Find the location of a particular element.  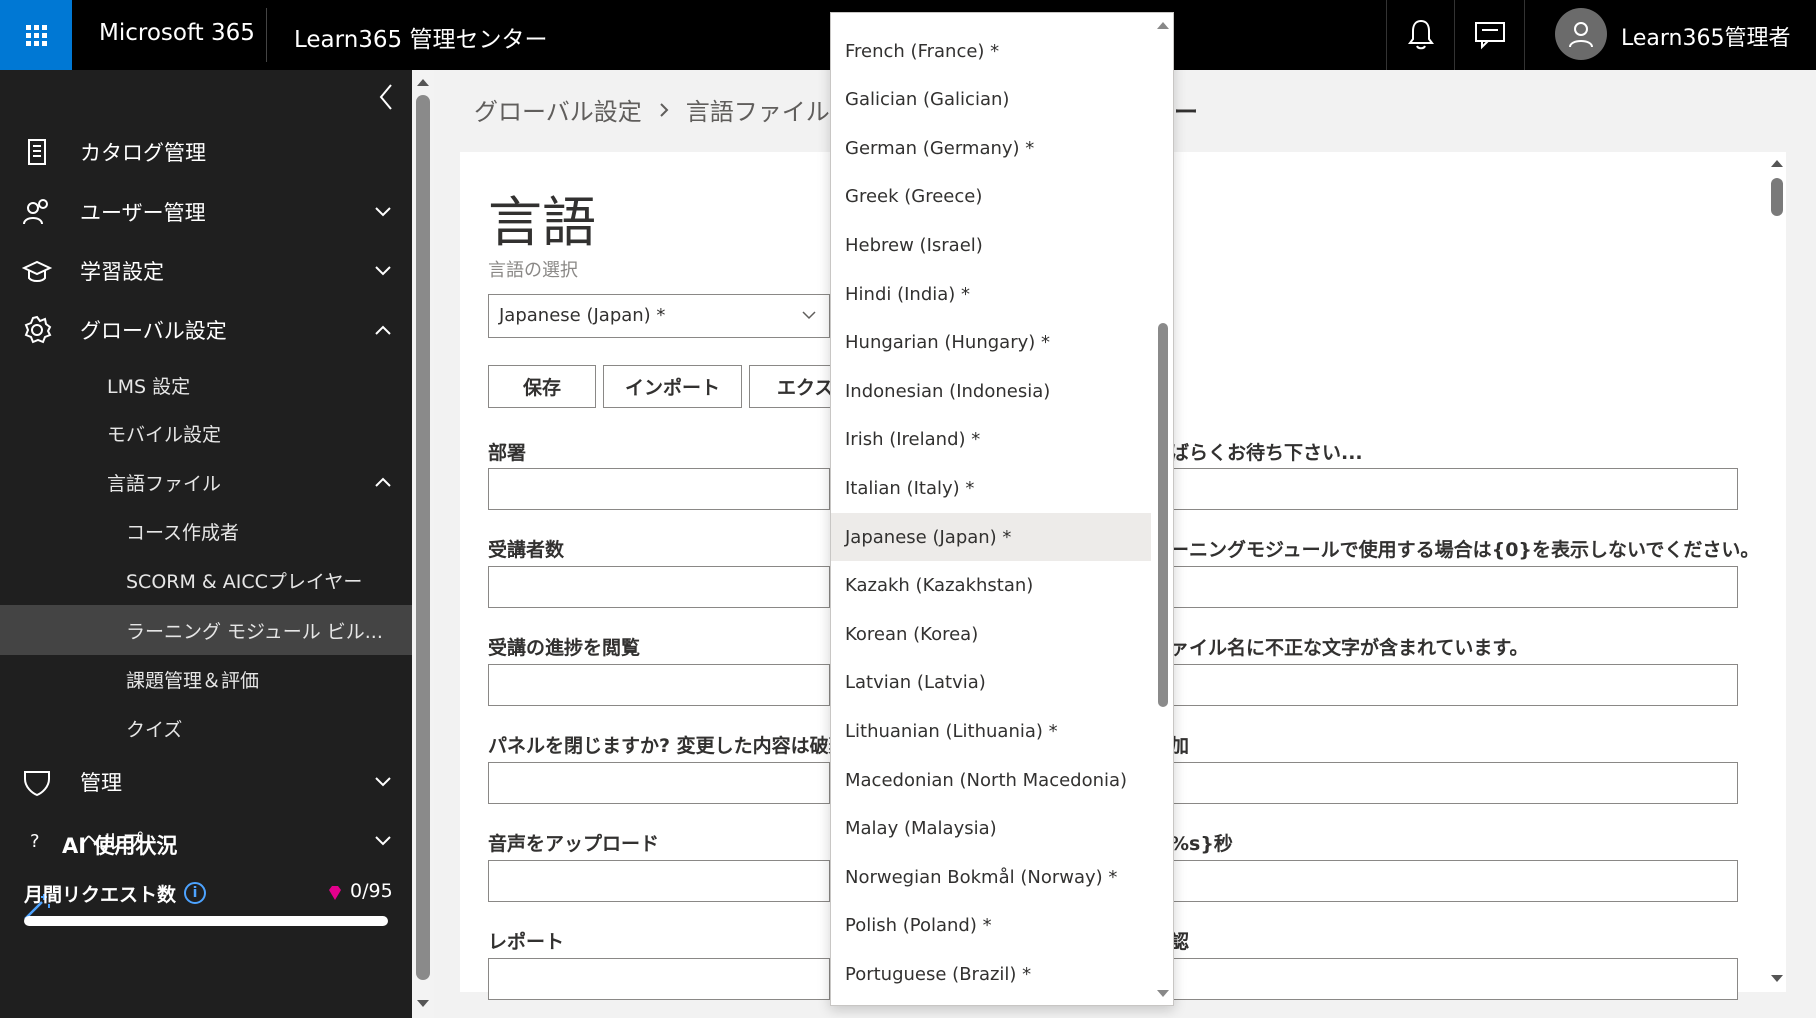

app-launcher-button is located at coordinates (36, 35).